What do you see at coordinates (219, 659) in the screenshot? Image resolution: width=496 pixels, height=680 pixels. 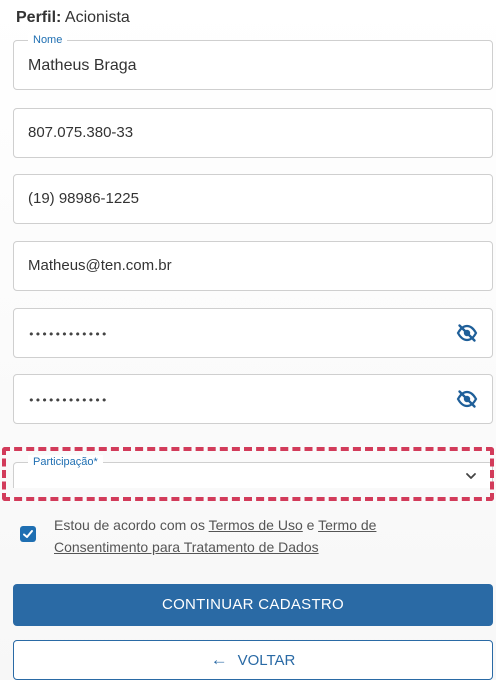 I see `arrow-left-icon: ←` at bounding box center [219, 659].